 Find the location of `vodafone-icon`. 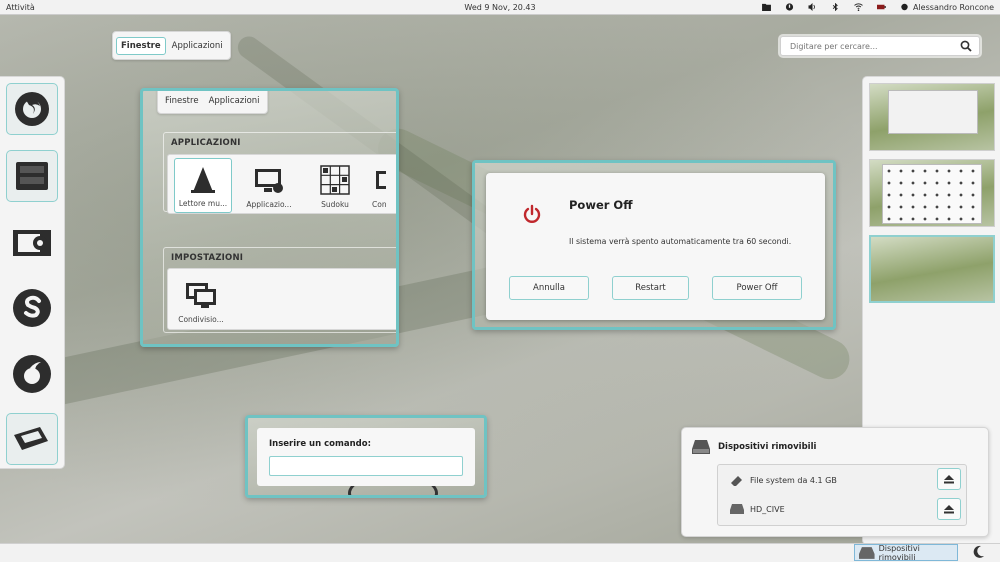

vodafone-icon is located at coordinates (32, 374).